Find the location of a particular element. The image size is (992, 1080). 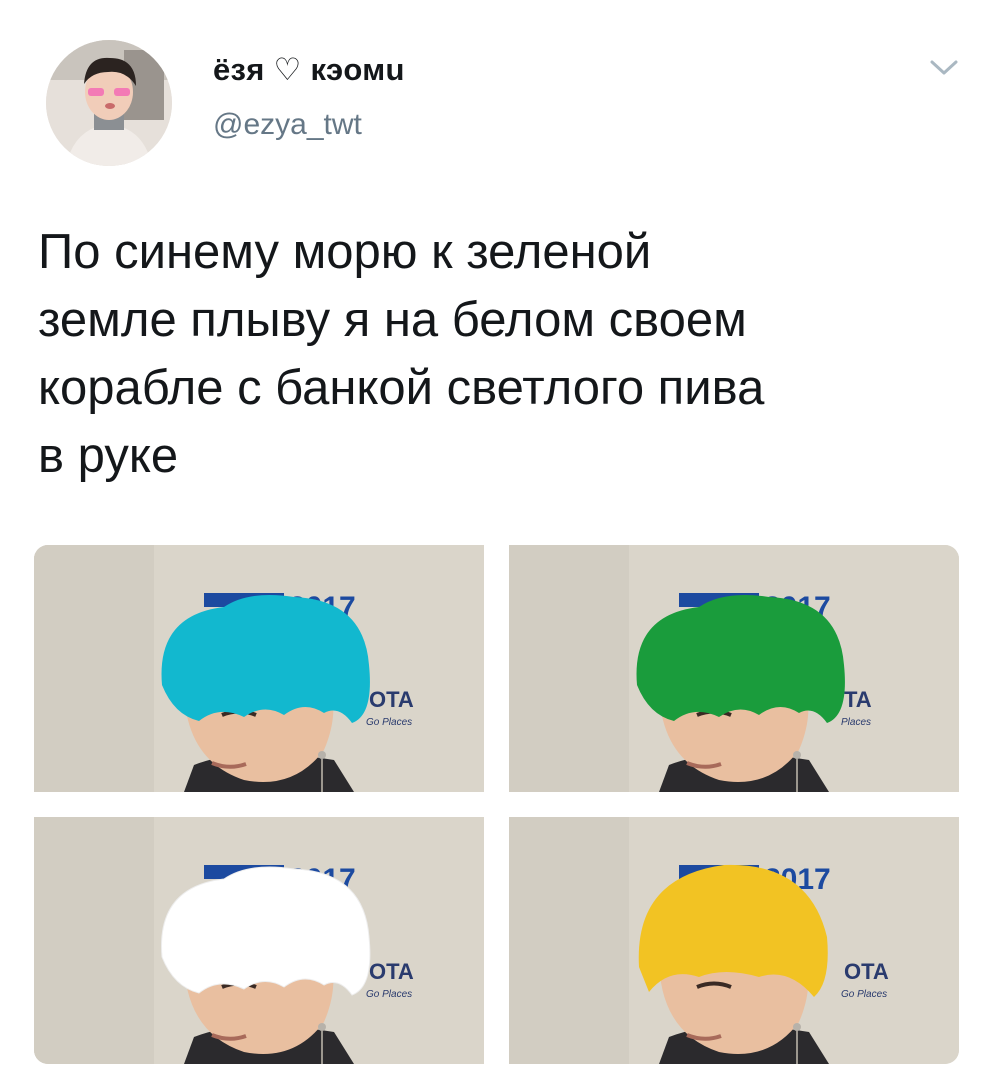

photo-4: 2017 OTA Go Places is located at coordinates (734, 940).